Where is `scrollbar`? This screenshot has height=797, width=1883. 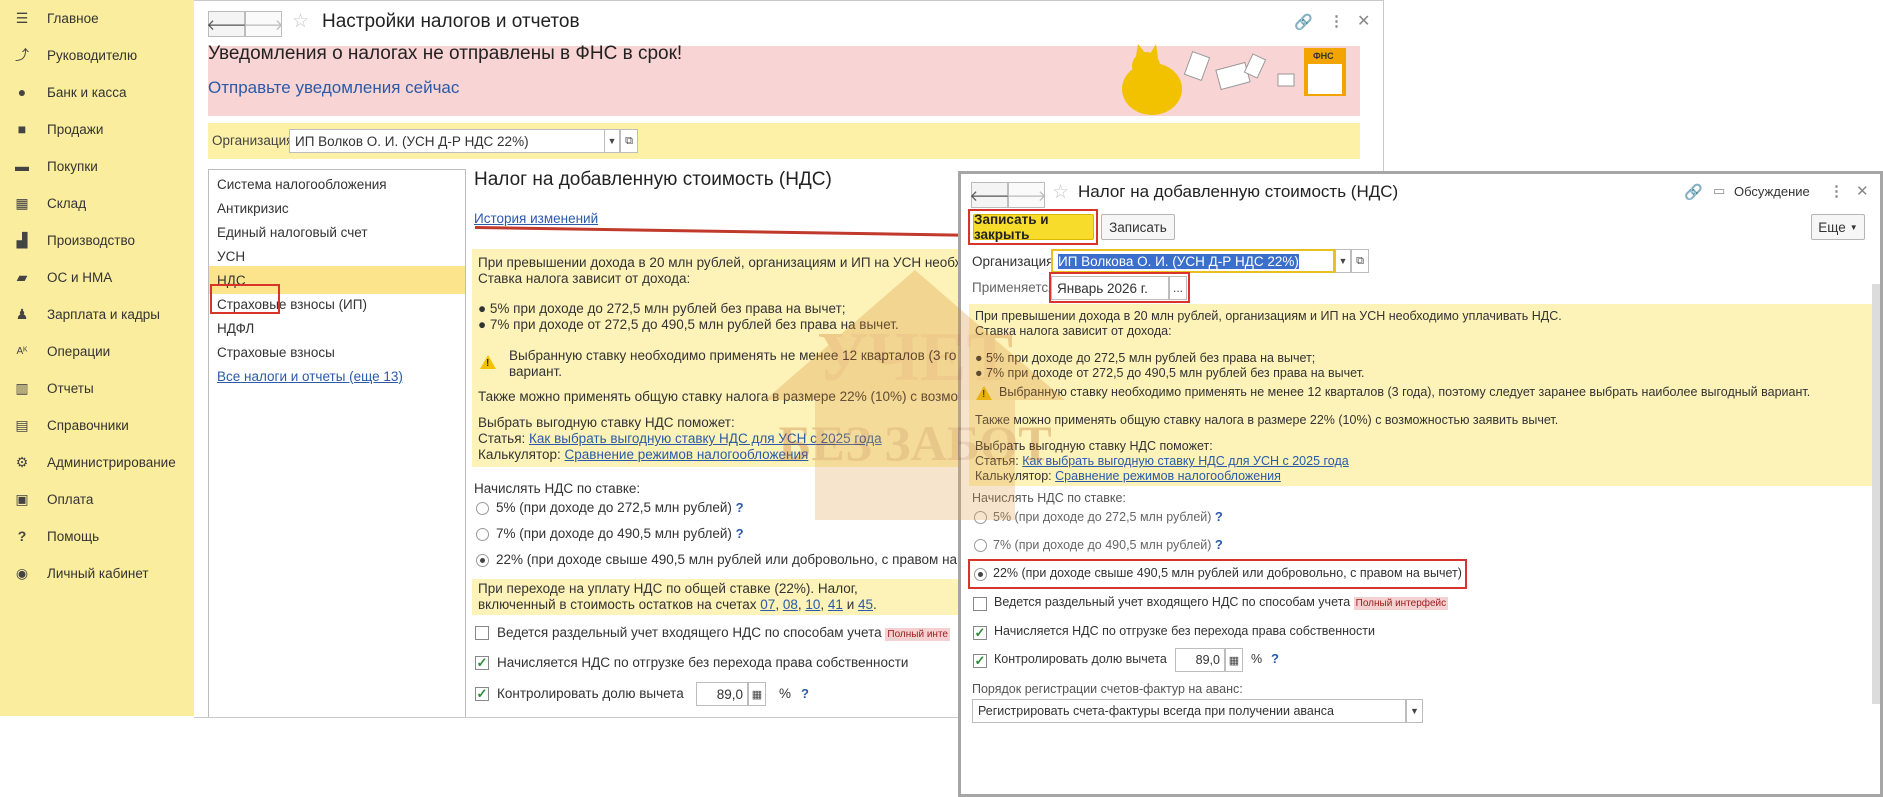 scrollbar is located at coordinates (1876, 494).